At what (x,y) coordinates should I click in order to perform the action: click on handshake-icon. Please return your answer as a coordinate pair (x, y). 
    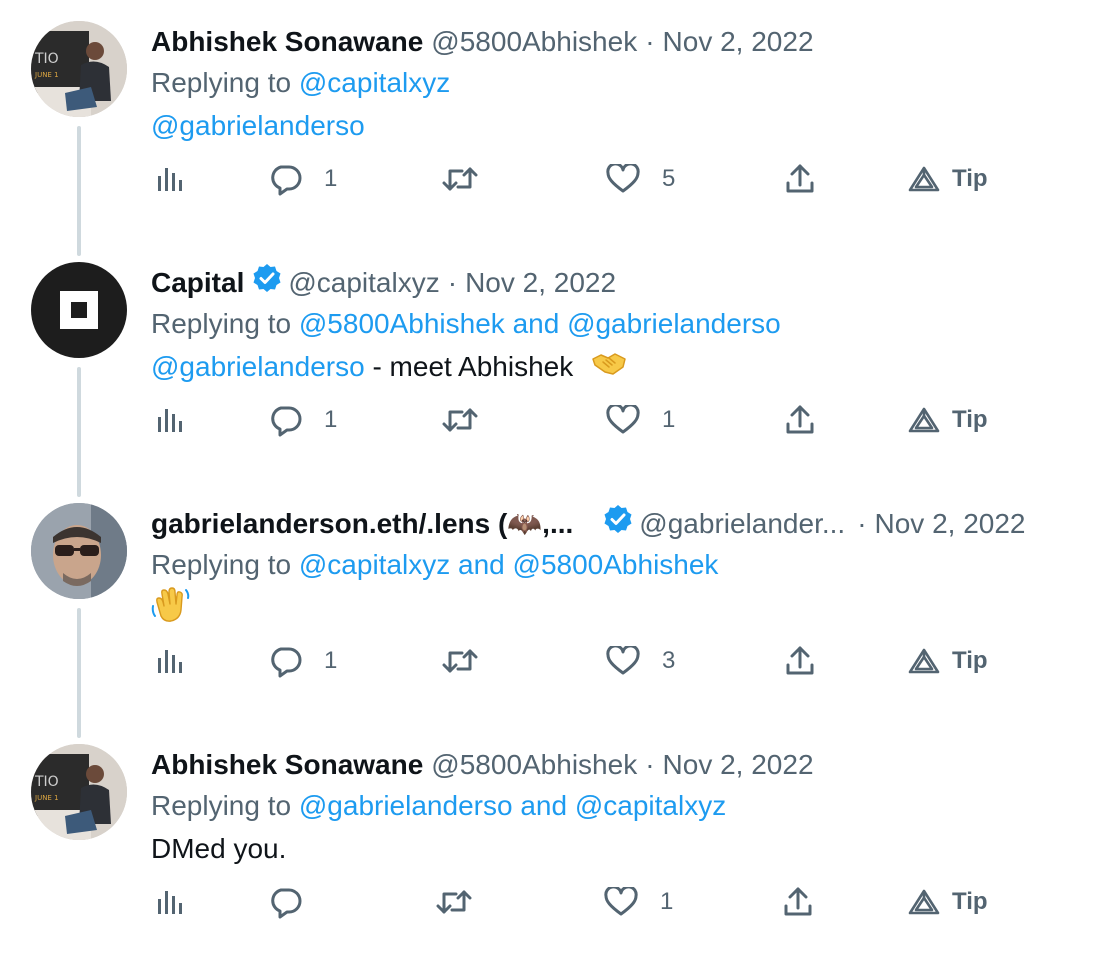
    Looking at the image, I should click on (609, 369).